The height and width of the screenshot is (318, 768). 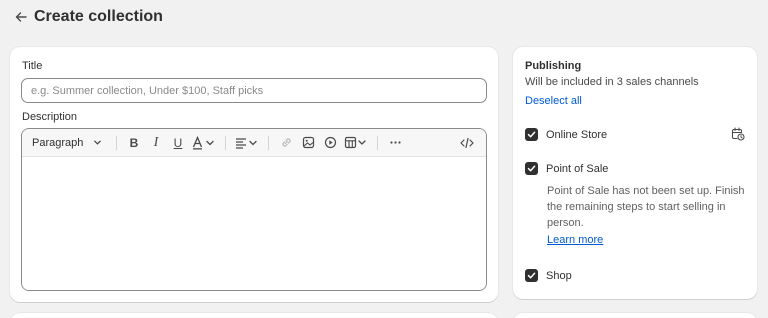 What do you see at coordinates (612, 82) in the screenshot?
I see `publishing-subtitle: Will be included in 3 sales channels` at bounding box center [612, 82].